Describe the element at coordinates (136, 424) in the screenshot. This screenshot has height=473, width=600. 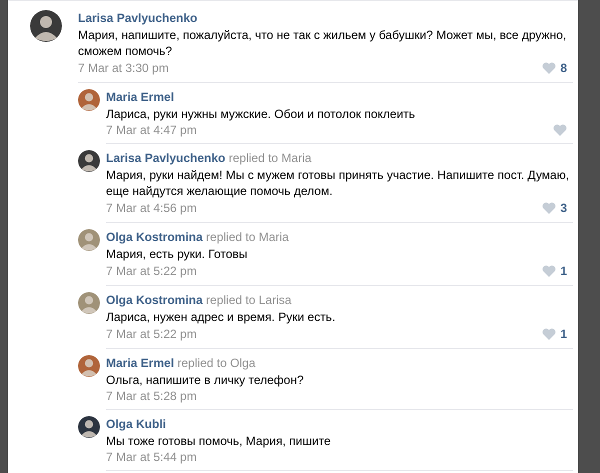
I see `author-name: Olga Kubli` at that location.